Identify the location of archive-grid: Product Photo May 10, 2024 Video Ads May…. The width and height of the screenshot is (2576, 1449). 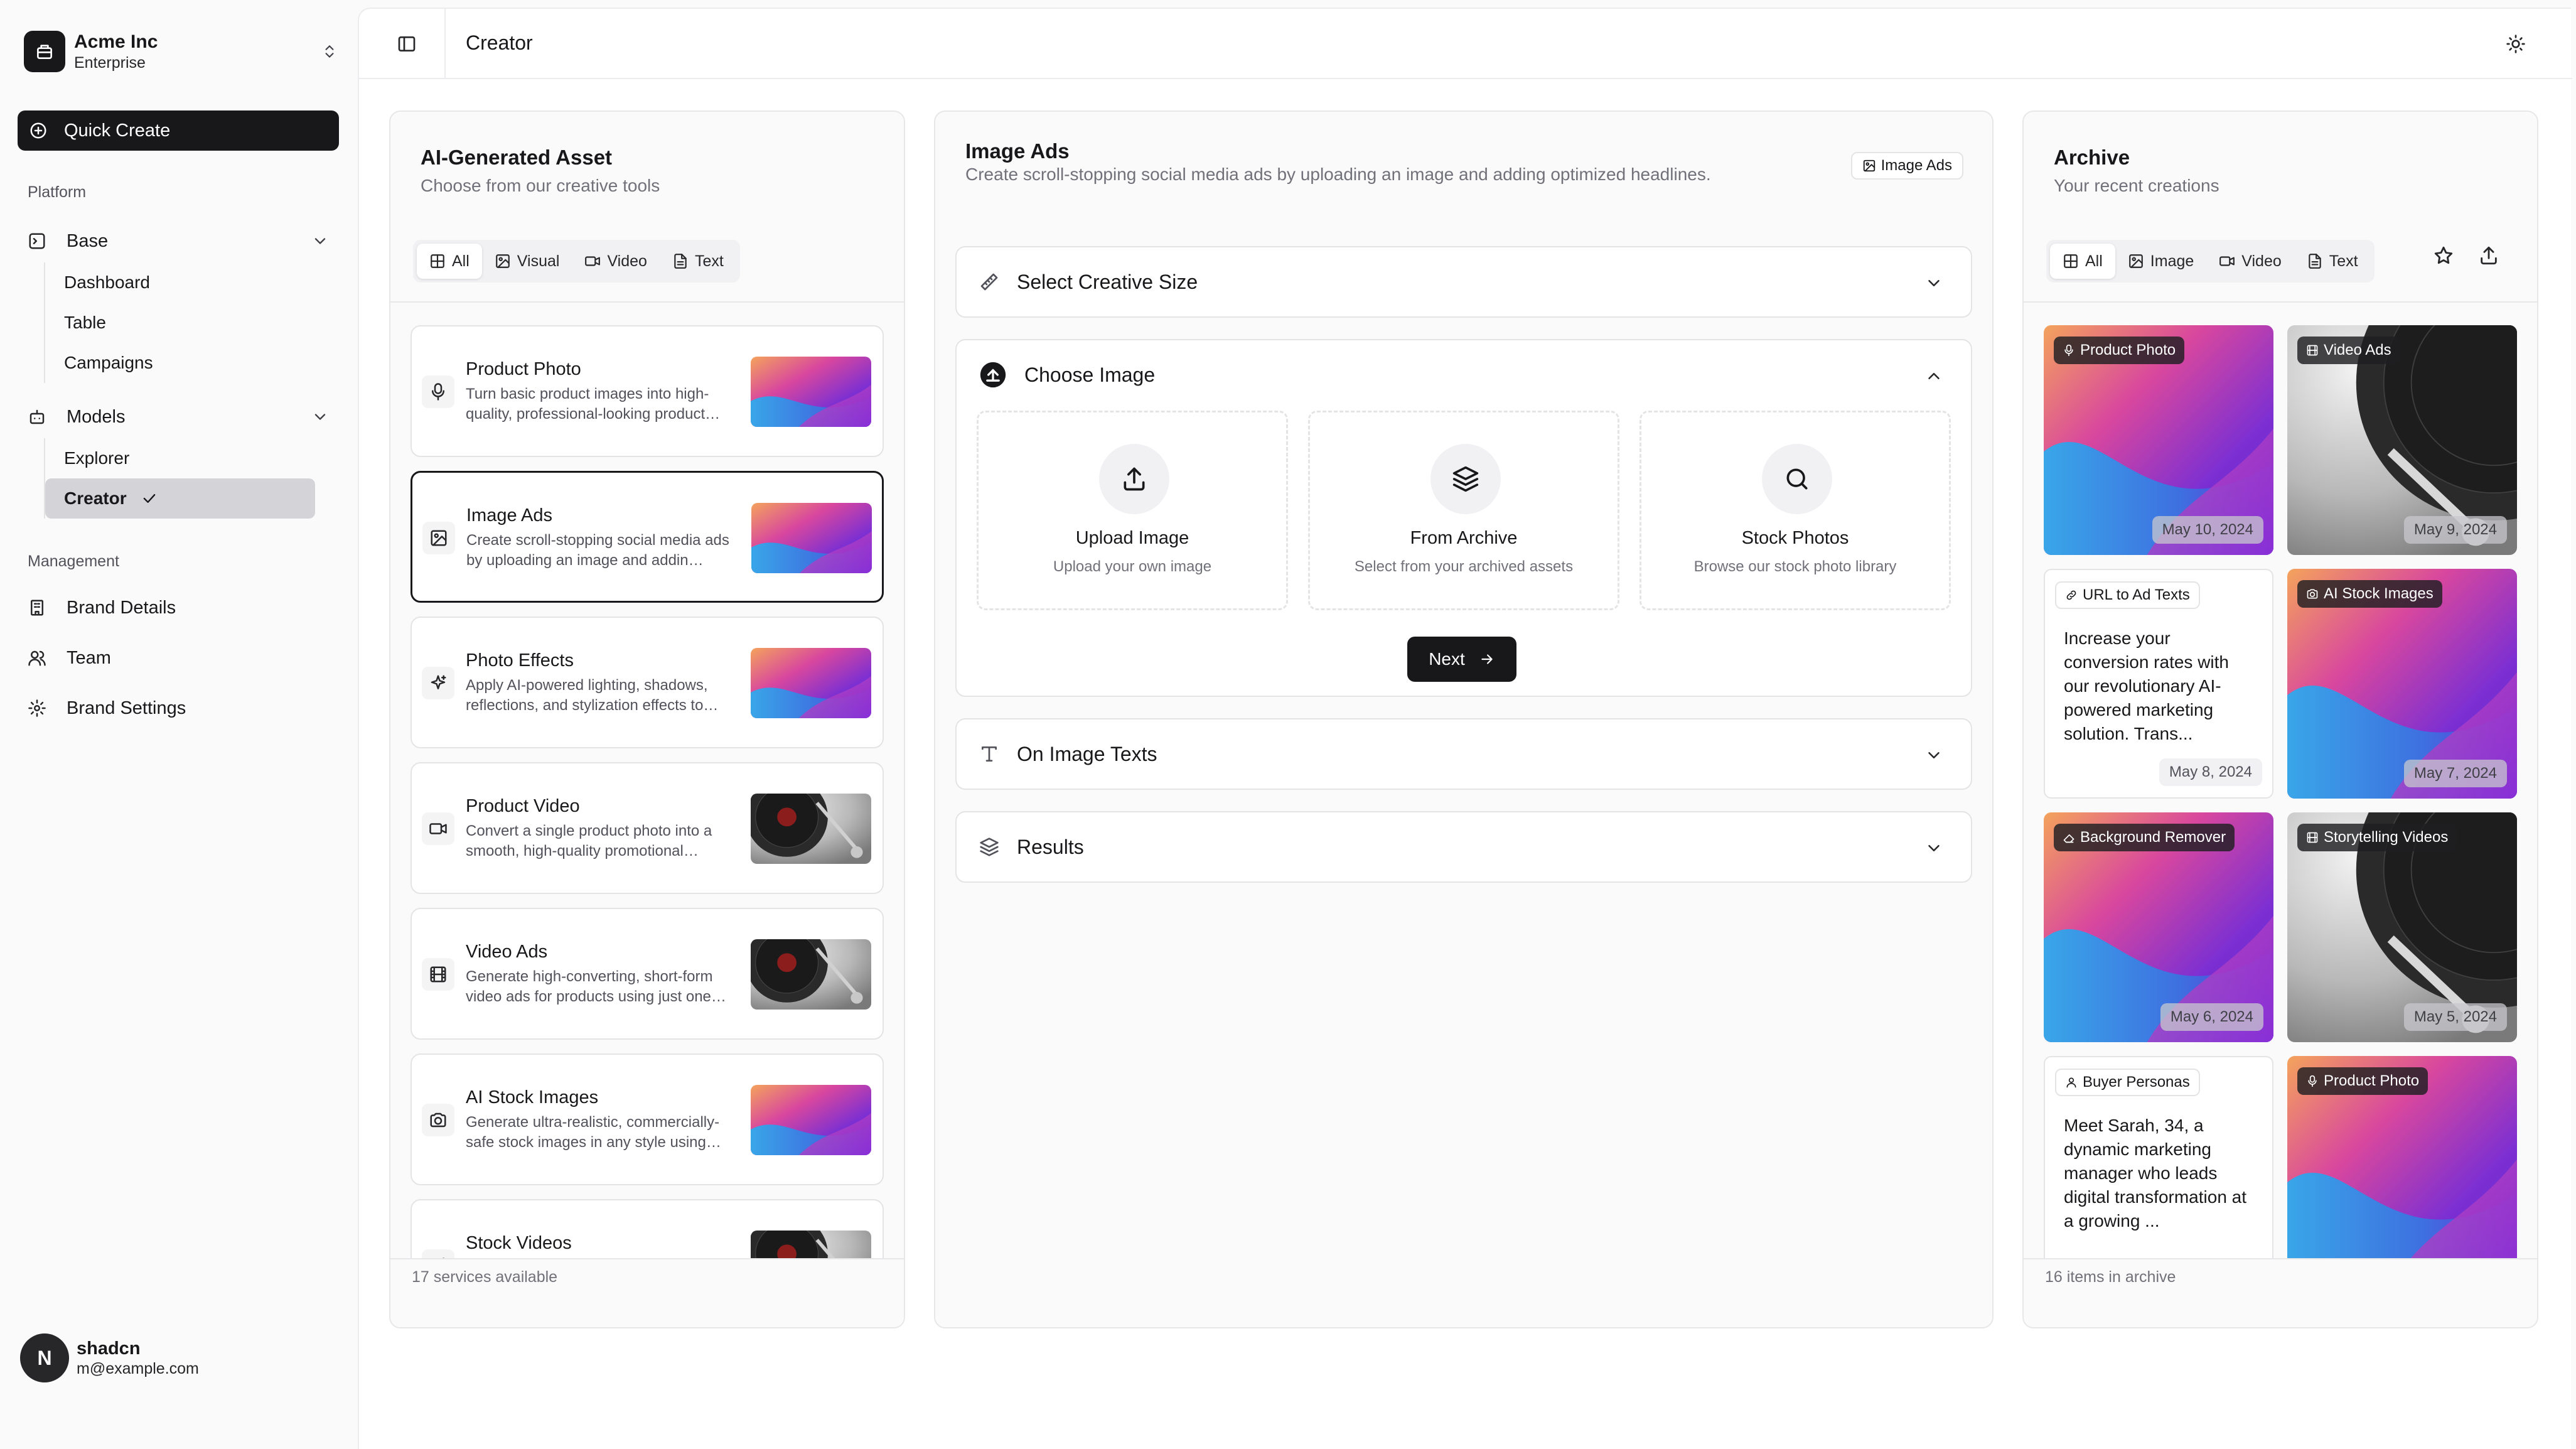
(2285, 792).